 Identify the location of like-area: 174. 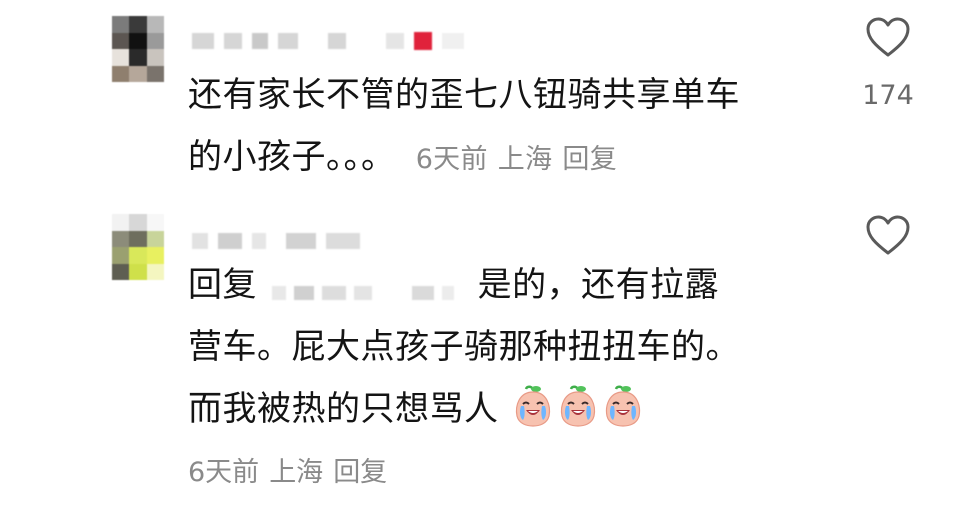
(888, 63).